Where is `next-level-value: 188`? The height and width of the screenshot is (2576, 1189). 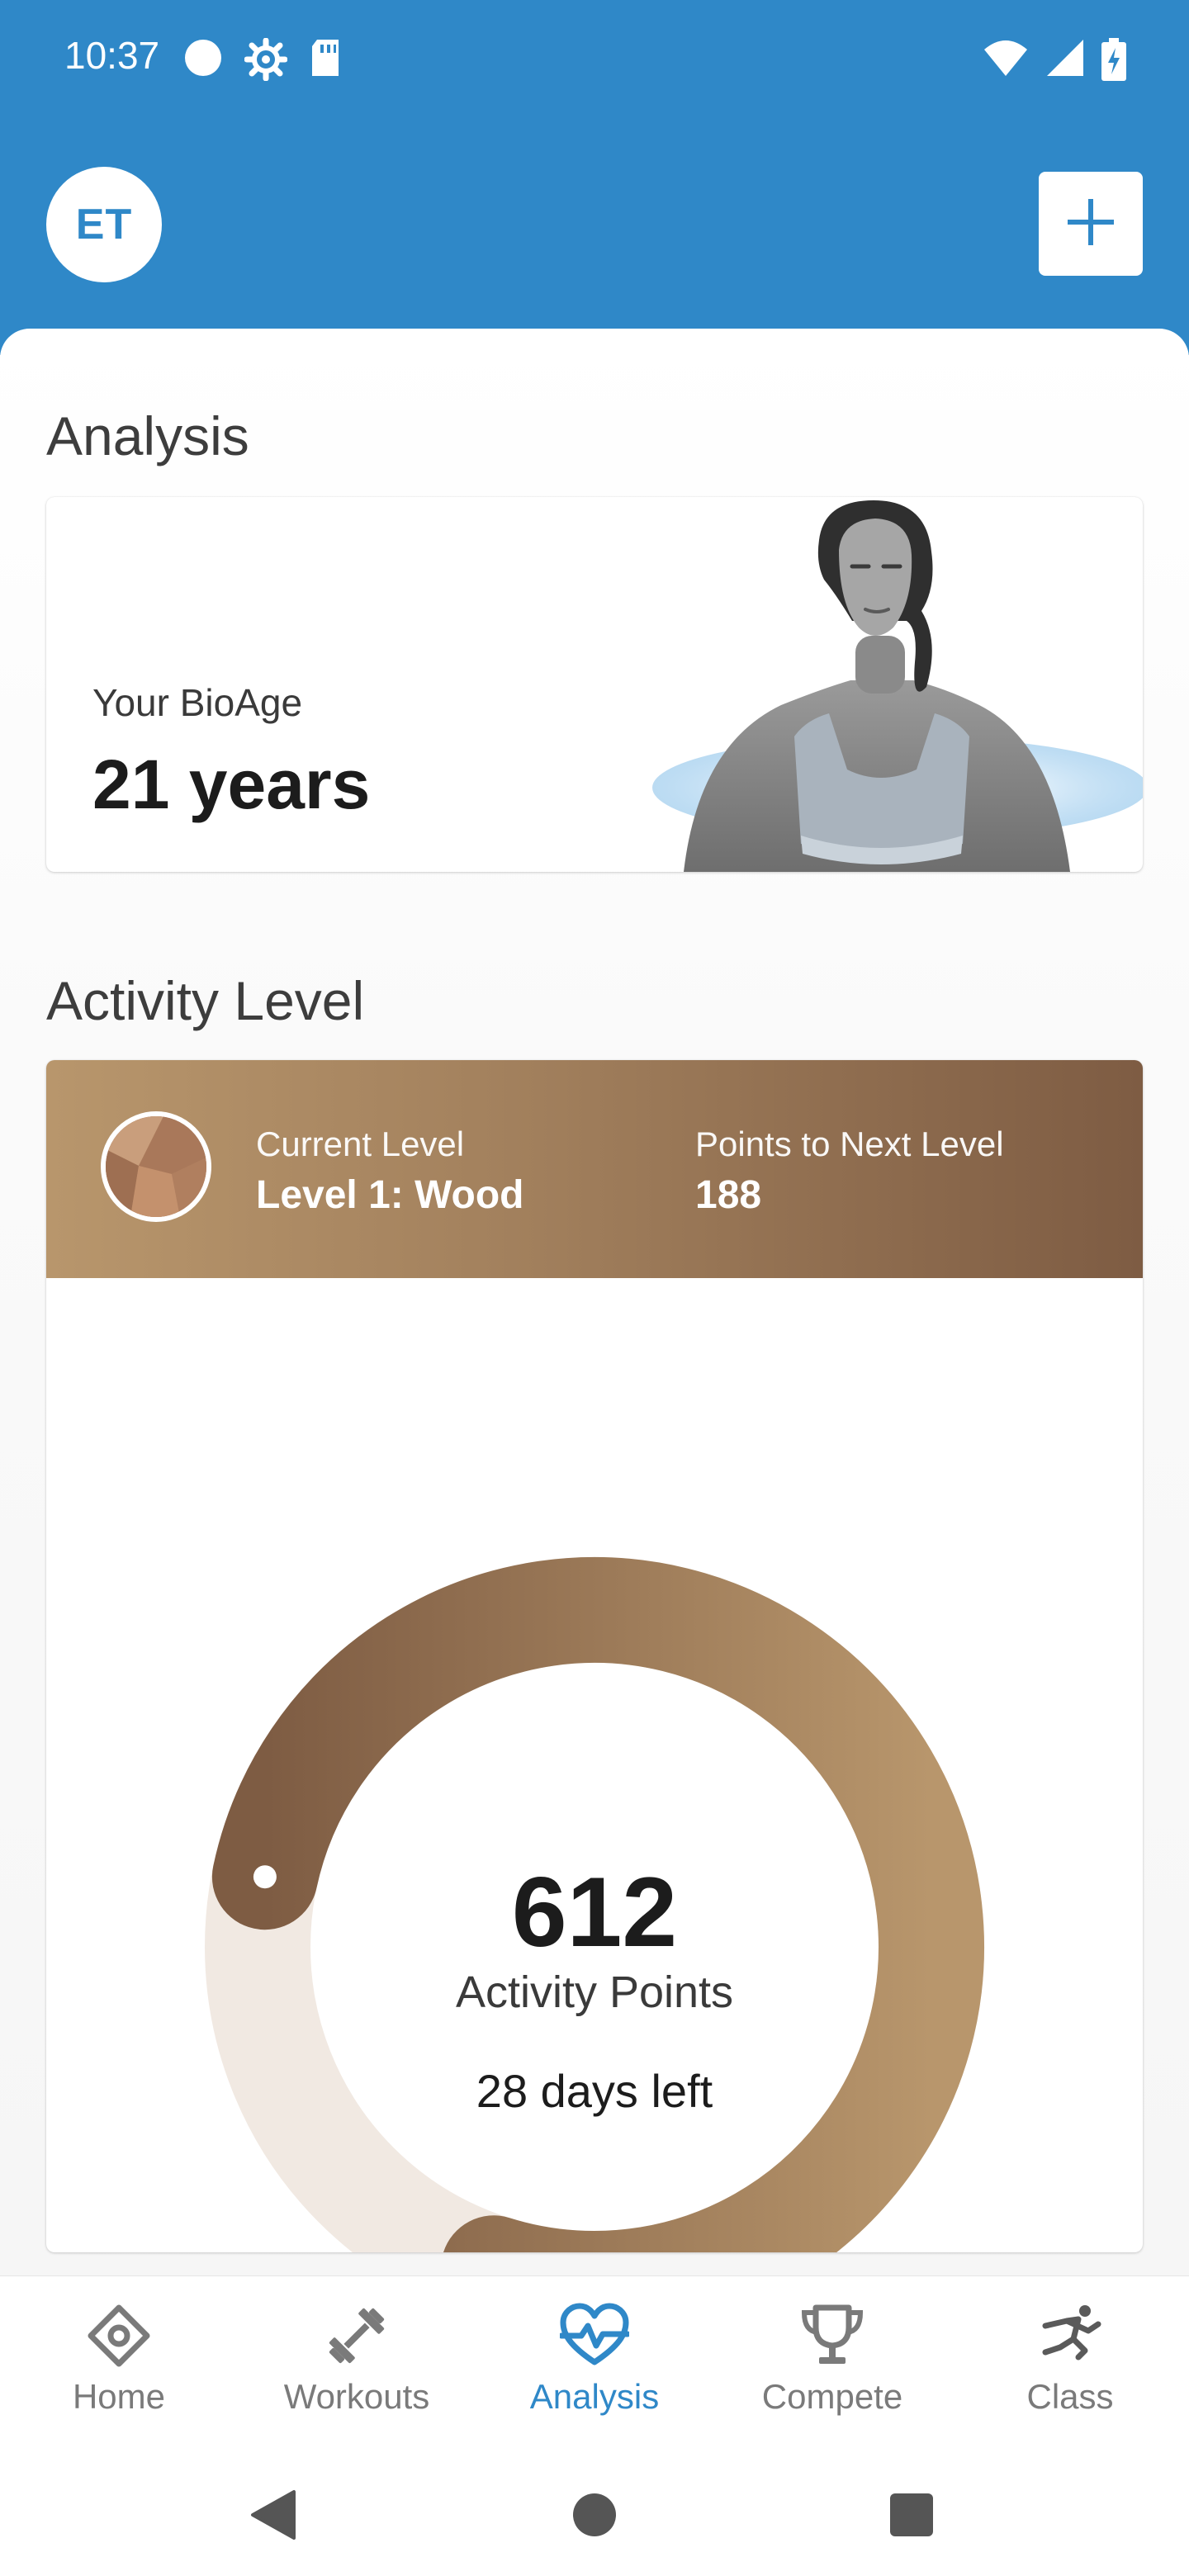 next-level-value: 188 is located at coordinates (728, 1195).